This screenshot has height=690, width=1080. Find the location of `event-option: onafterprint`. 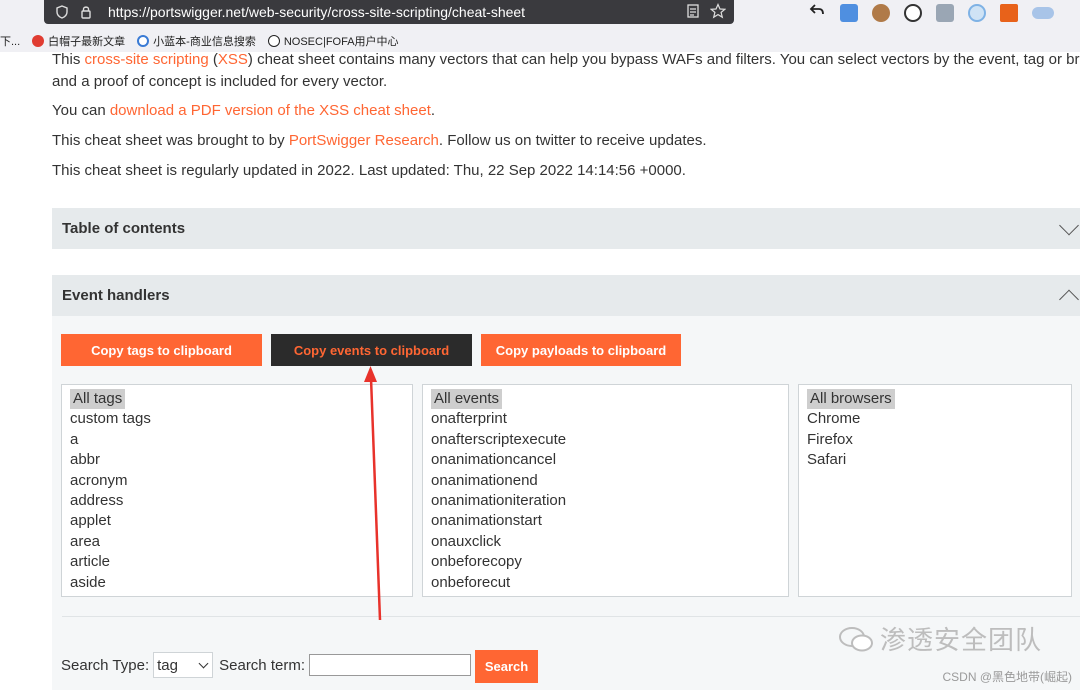

event-option: onafterprint is located at coordinates (605, 419).